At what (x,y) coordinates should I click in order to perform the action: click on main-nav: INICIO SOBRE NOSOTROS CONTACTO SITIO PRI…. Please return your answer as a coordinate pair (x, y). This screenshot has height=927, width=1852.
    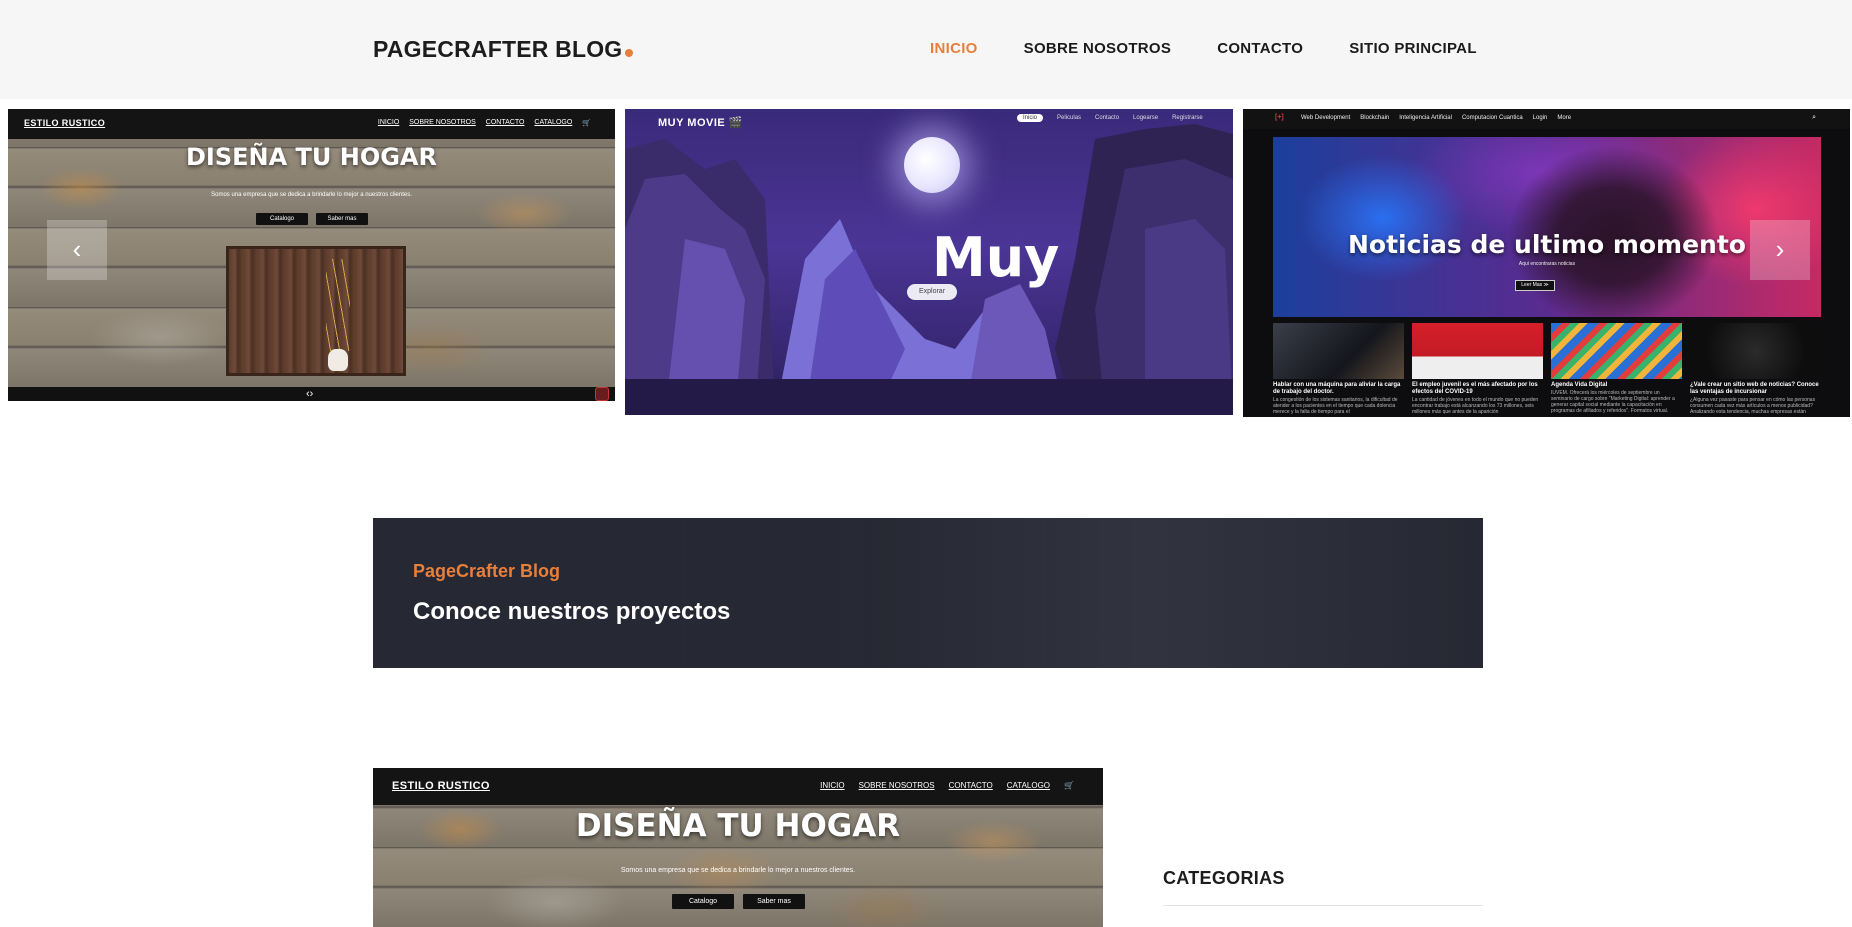
    Looking at the image, I should click on (1203, 48).